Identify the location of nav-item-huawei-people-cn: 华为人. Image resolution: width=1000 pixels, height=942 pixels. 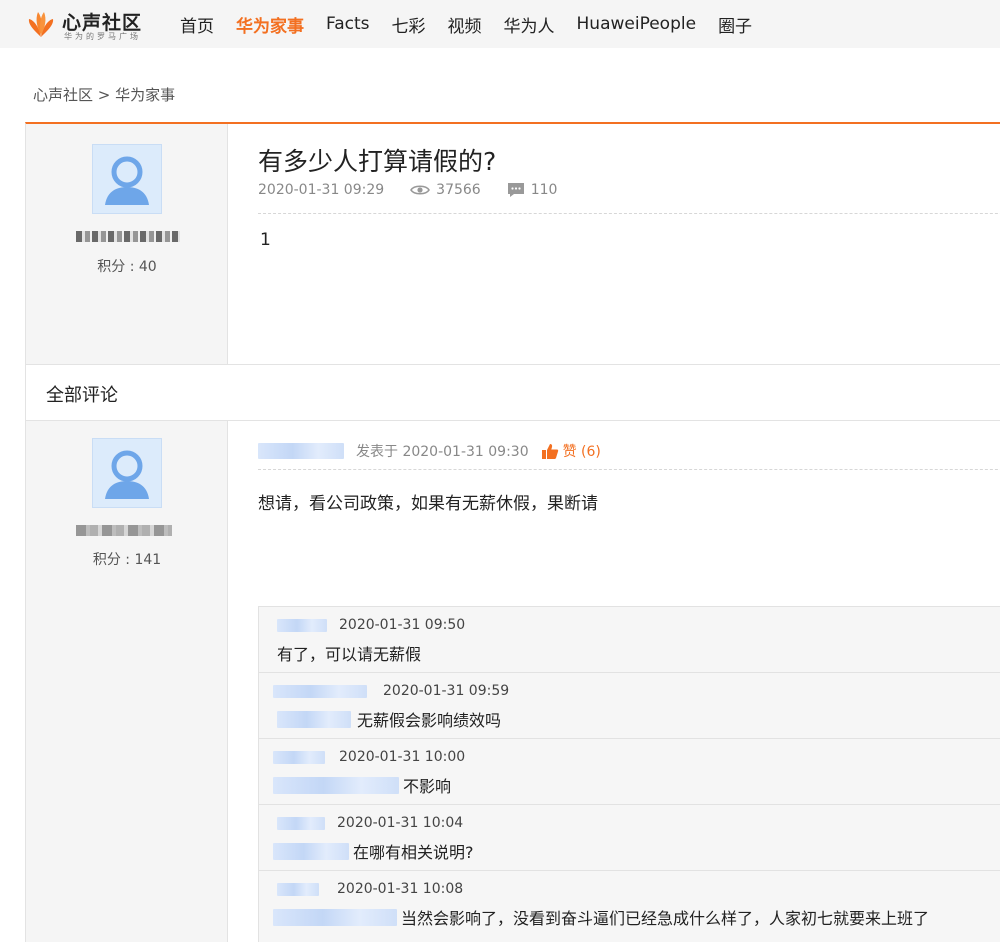
(529, 24).